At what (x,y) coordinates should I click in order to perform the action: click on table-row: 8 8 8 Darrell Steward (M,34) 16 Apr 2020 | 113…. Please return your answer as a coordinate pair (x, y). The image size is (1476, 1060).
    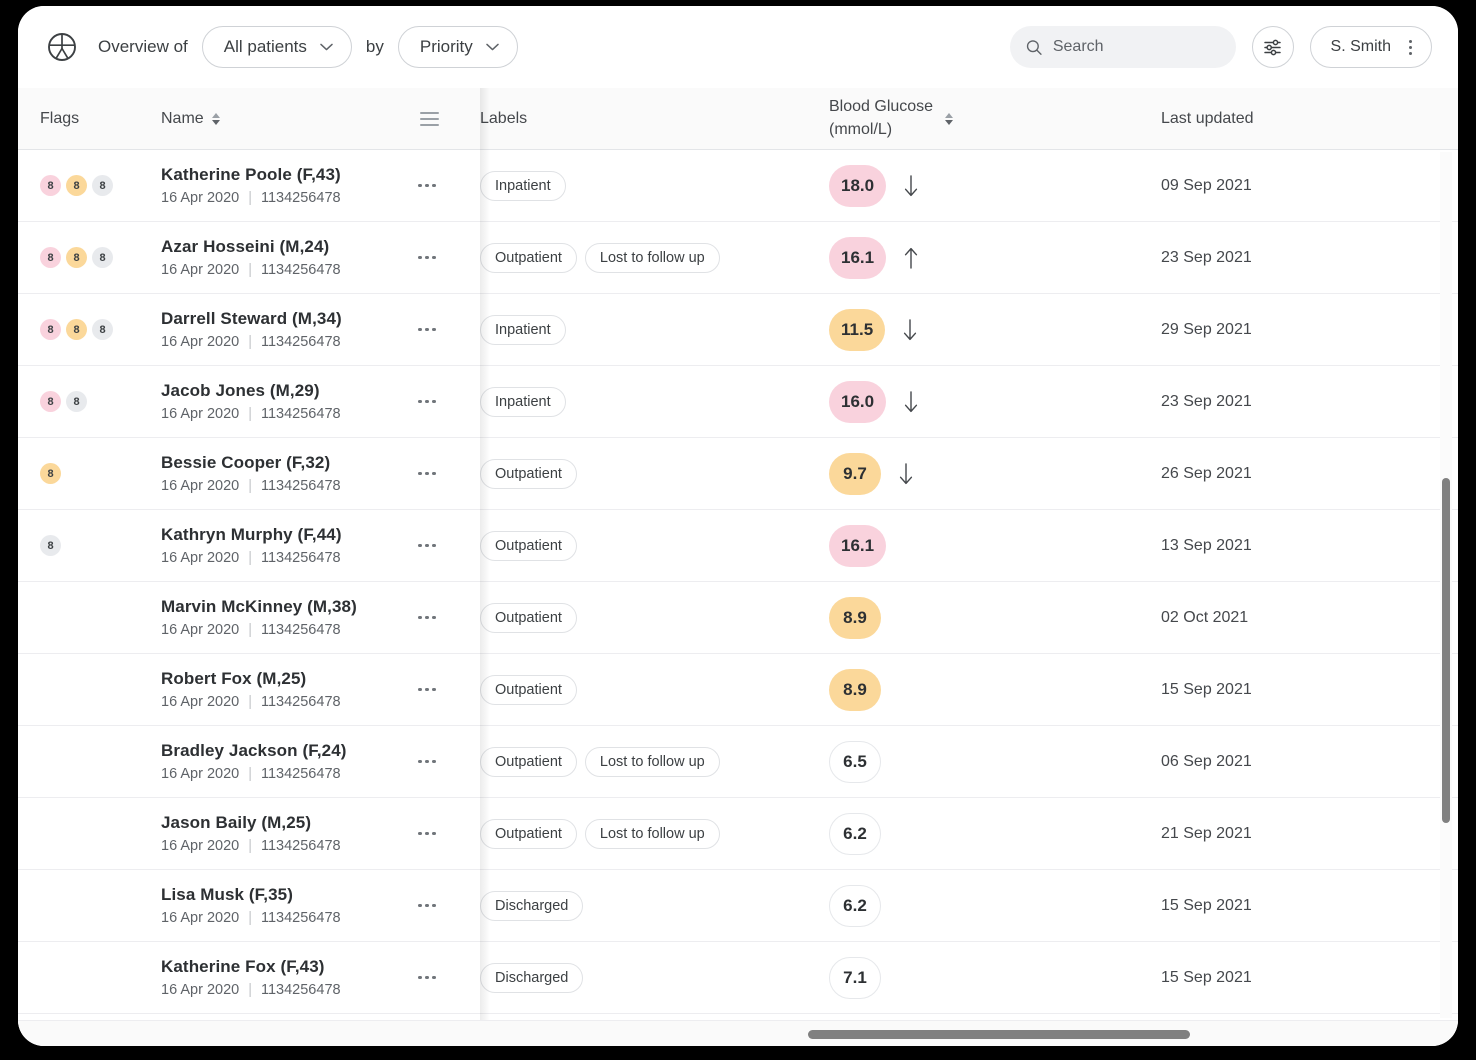
    Looking at the image, I should click on (738, 330).